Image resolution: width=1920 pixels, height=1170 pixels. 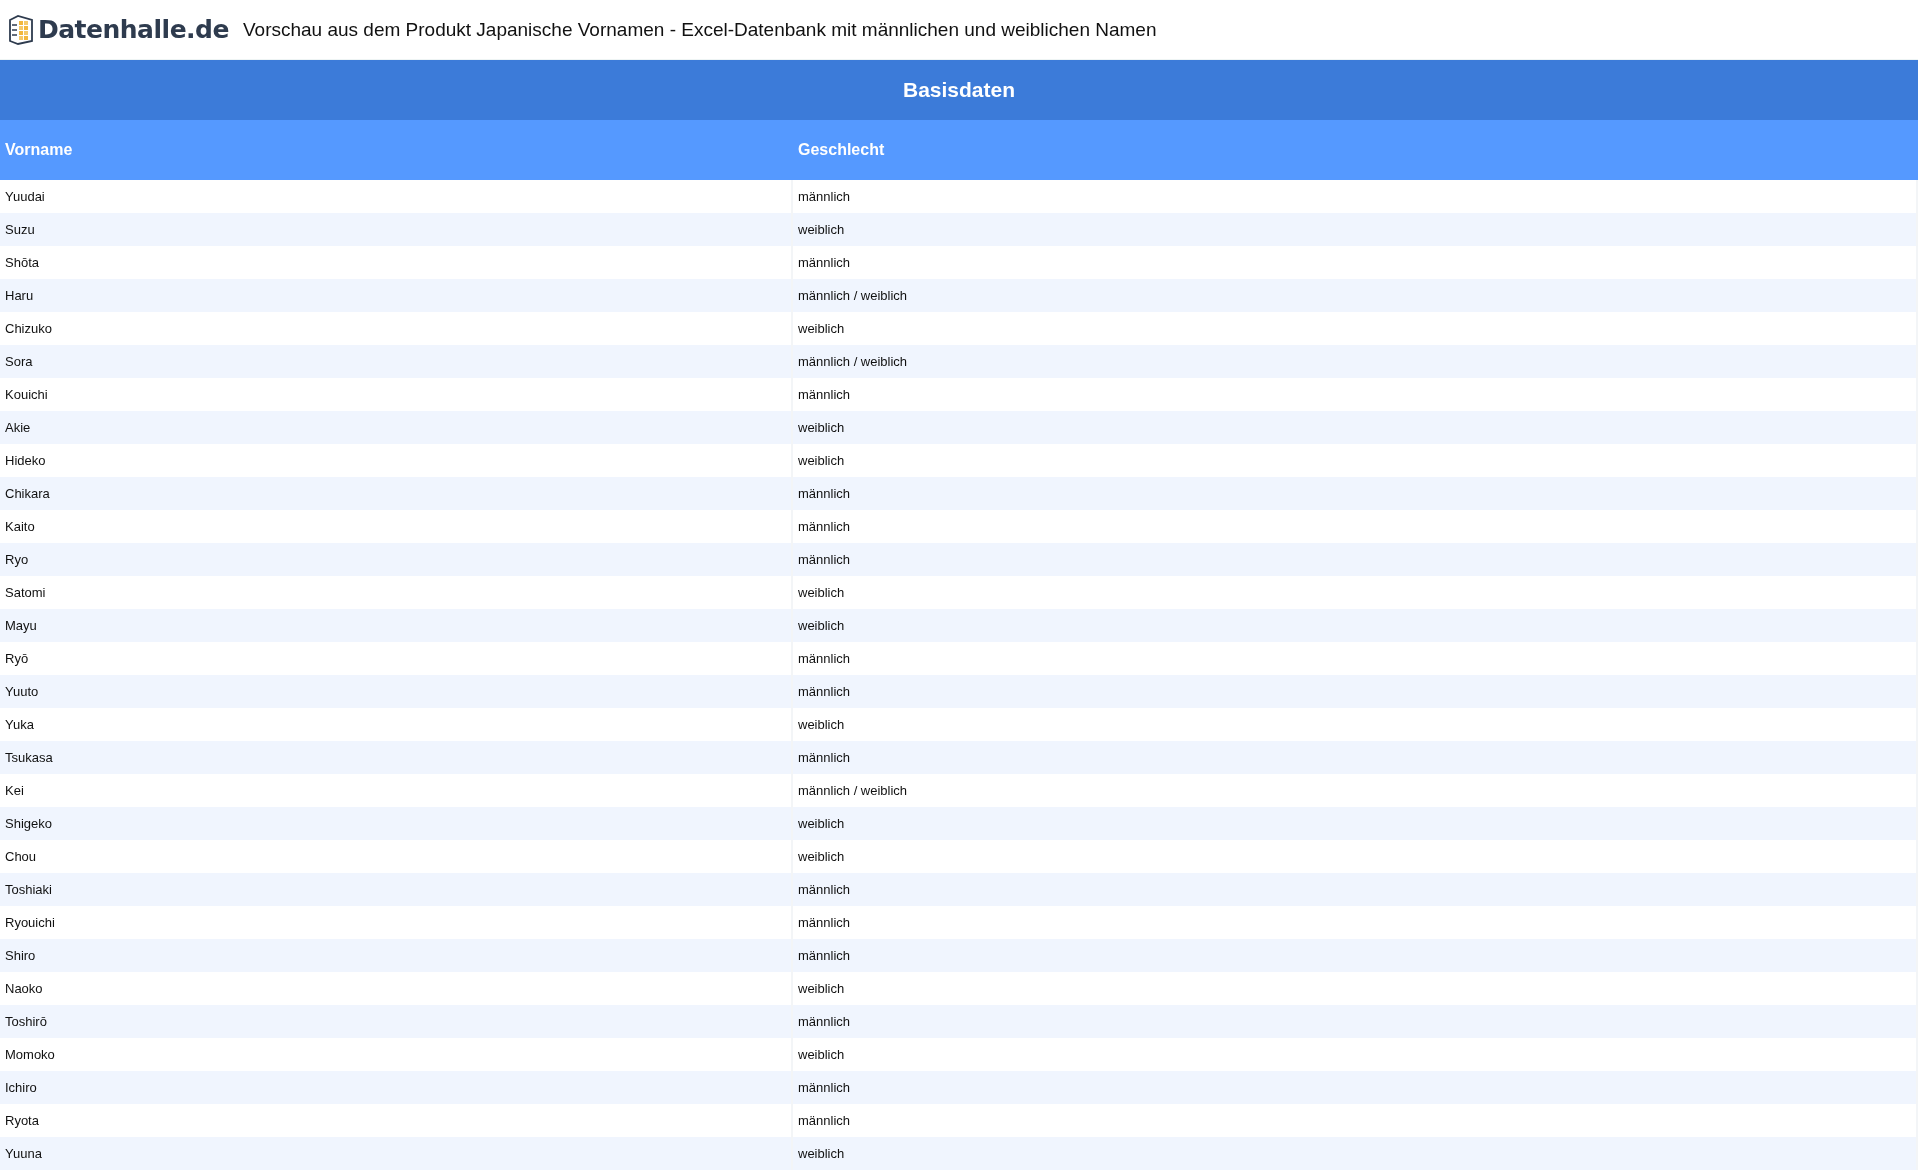 I want to click on logo-text: Datenhalle.de, so click(x=133, y=29).